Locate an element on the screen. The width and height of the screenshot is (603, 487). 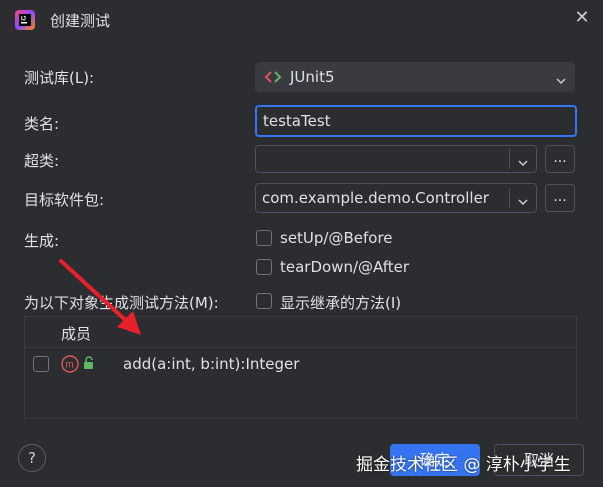
class-name-label: 类名: is located at coordinates (42, 124).